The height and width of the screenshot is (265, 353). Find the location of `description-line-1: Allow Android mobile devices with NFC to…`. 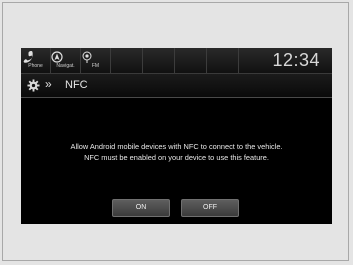

description-line-1: Allow Android mobile devices with NFC to… is located at coordinates (176, 146).